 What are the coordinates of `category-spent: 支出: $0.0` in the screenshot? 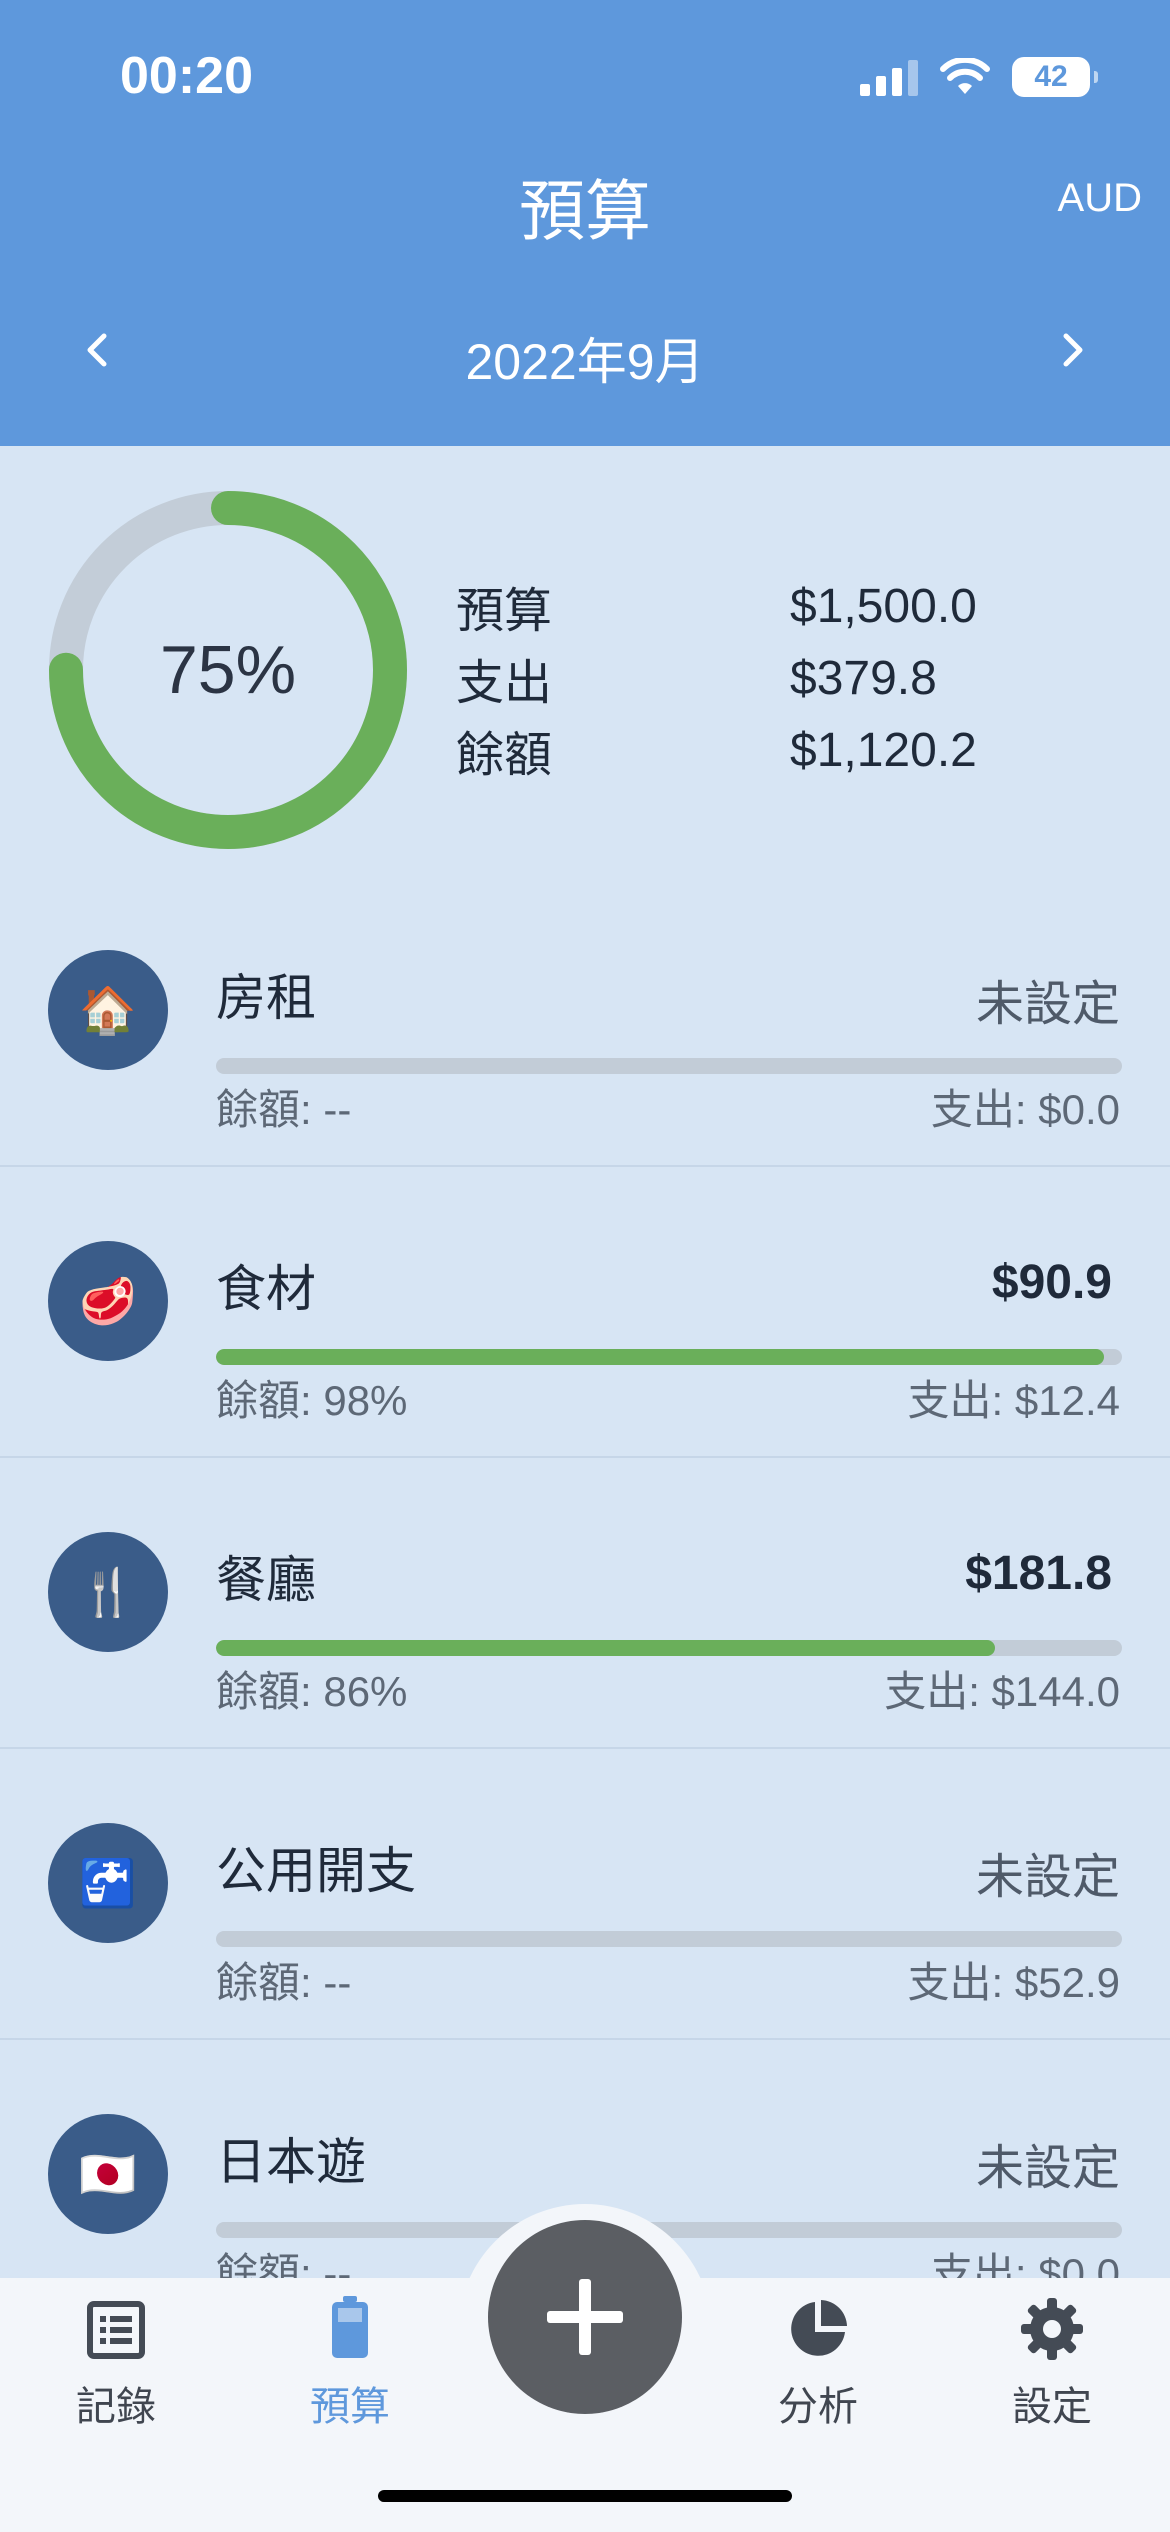 It's located at (1025, 1109).